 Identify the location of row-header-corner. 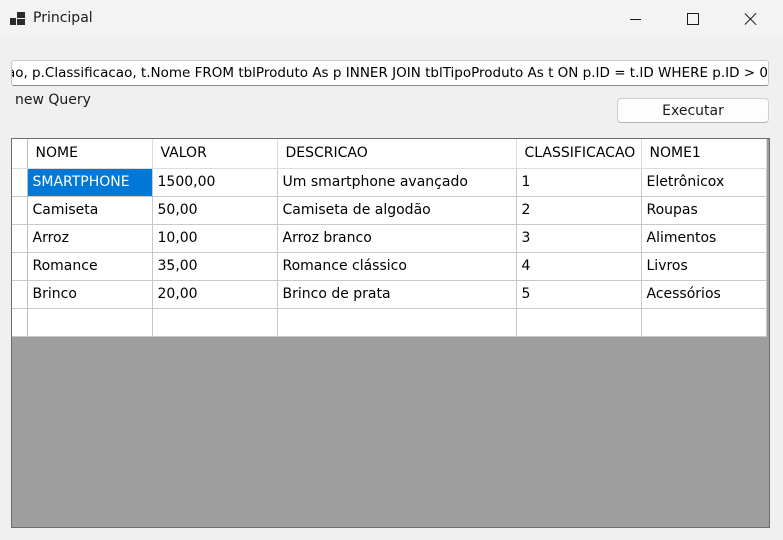
(20, 154).